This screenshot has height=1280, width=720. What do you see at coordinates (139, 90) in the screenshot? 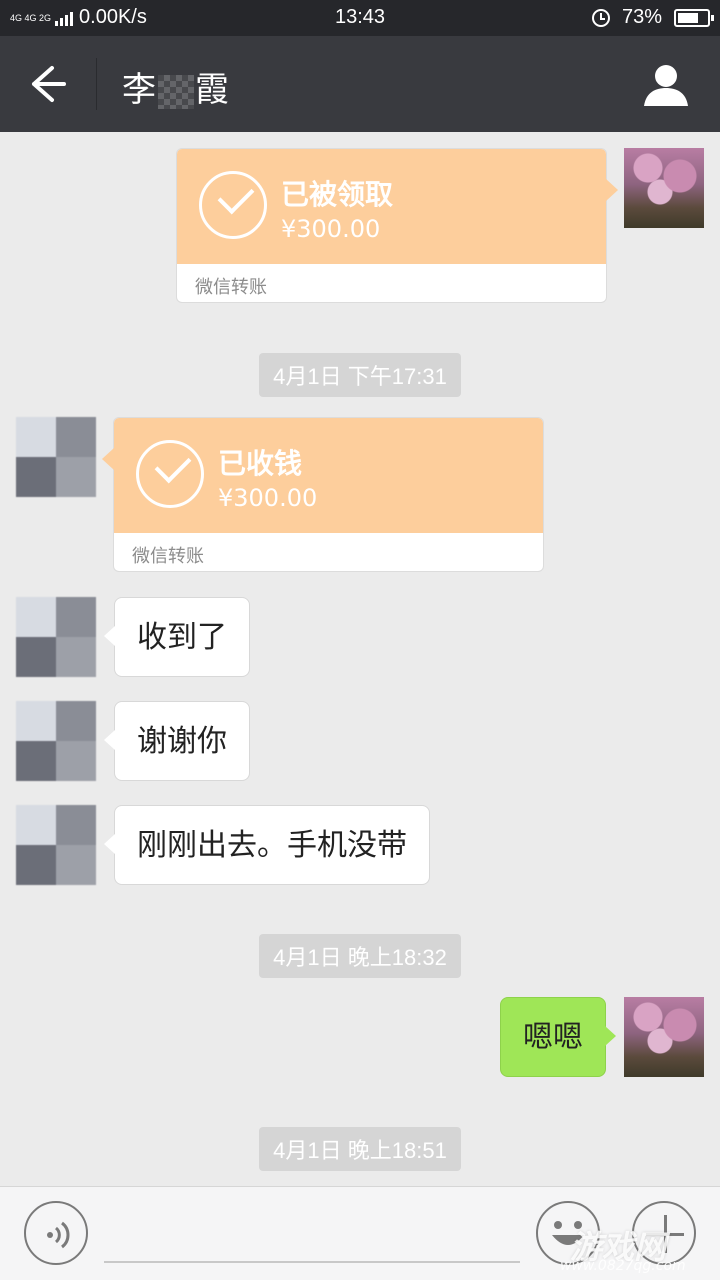
I see `chat-title-first: 李` at bounding box center [139, 90].